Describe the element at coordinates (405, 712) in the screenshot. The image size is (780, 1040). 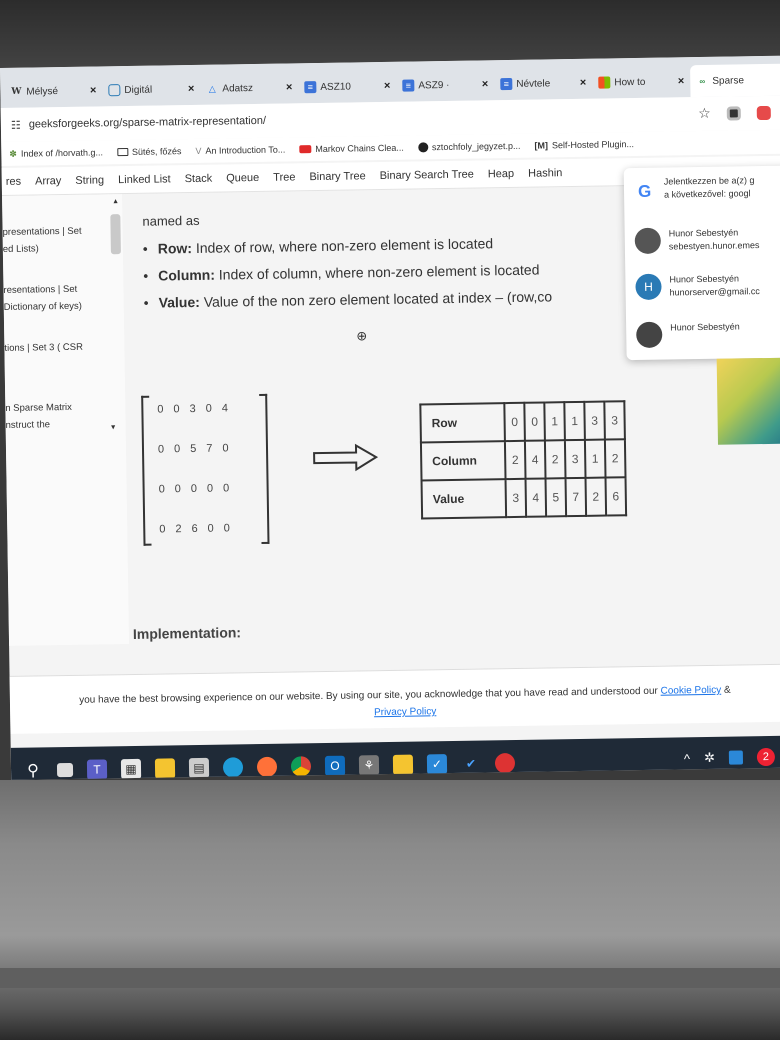
I see `privacy-policy-link: Privacy Policy` at that location.